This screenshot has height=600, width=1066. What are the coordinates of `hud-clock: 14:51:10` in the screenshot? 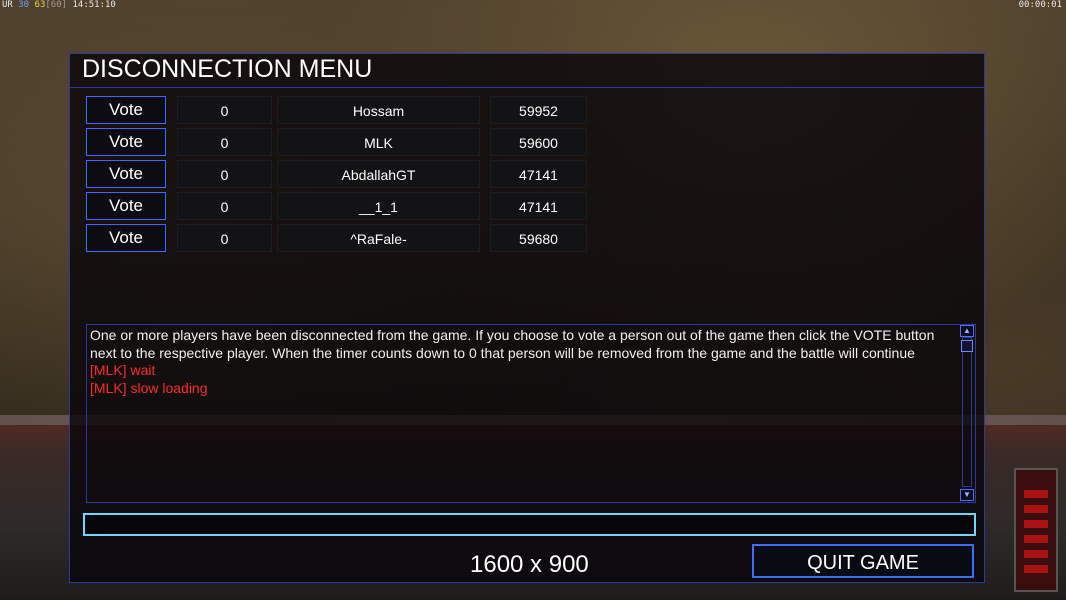 It's located at (94, 5).